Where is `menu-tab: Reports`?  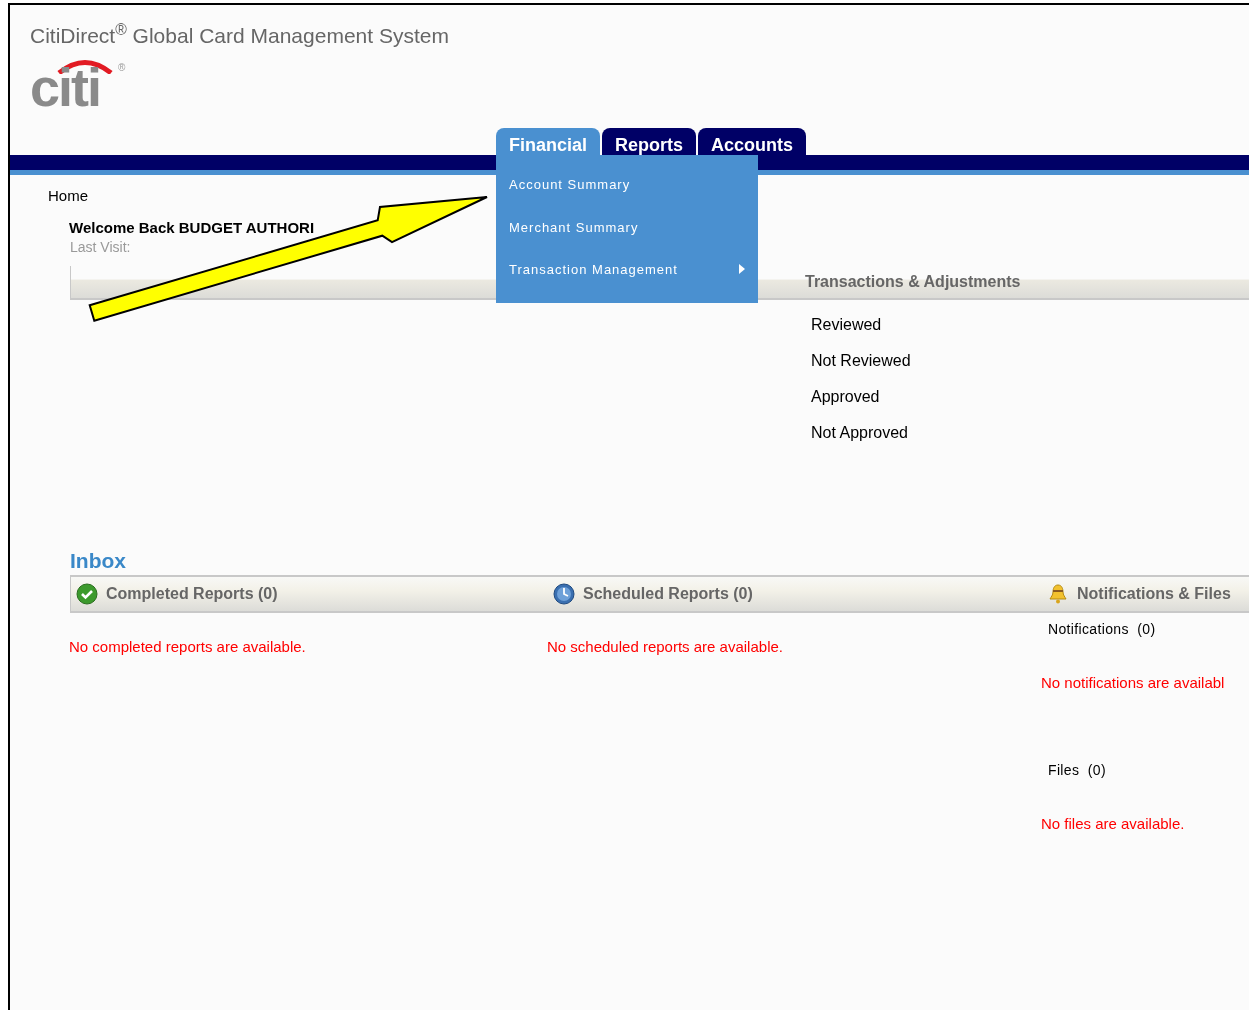 menu-tab: Reports is located at coordinates (649, 141).